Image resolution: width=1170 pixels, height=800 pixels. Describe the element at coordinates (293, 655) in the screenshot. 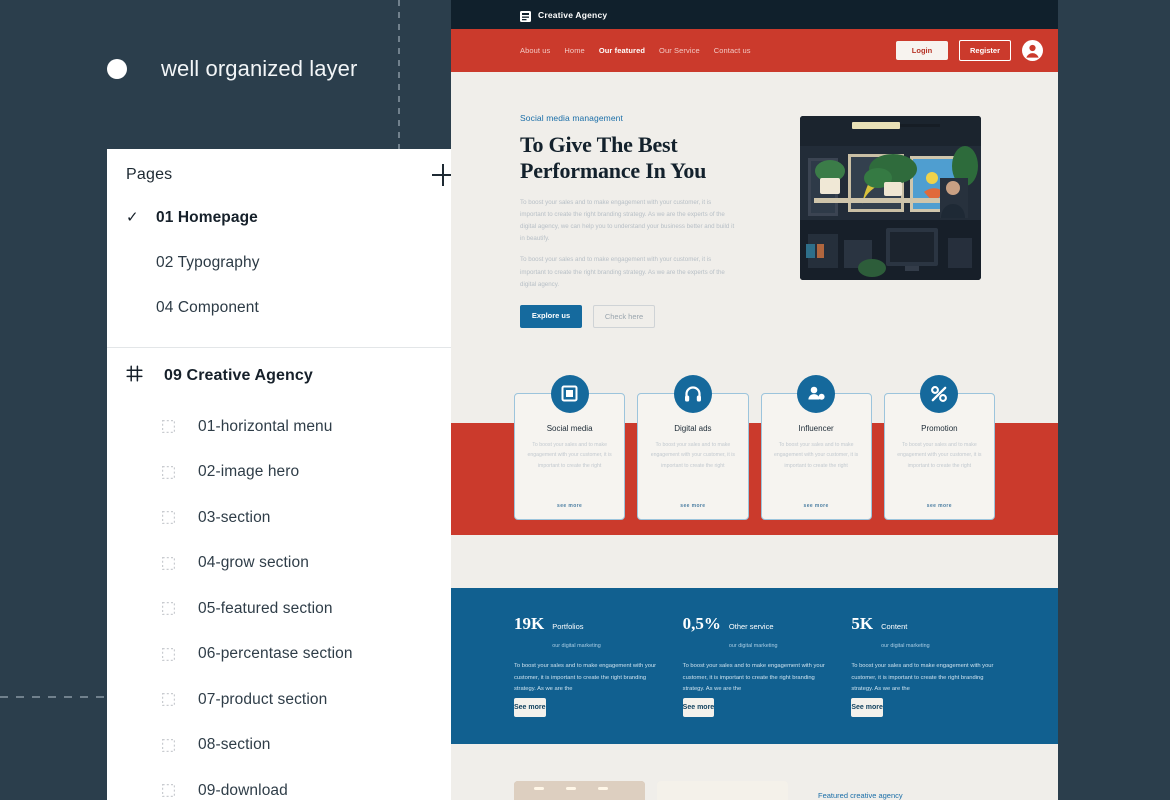

I see `layer-item-06-percentase-section: 06-percentase section` at that location.